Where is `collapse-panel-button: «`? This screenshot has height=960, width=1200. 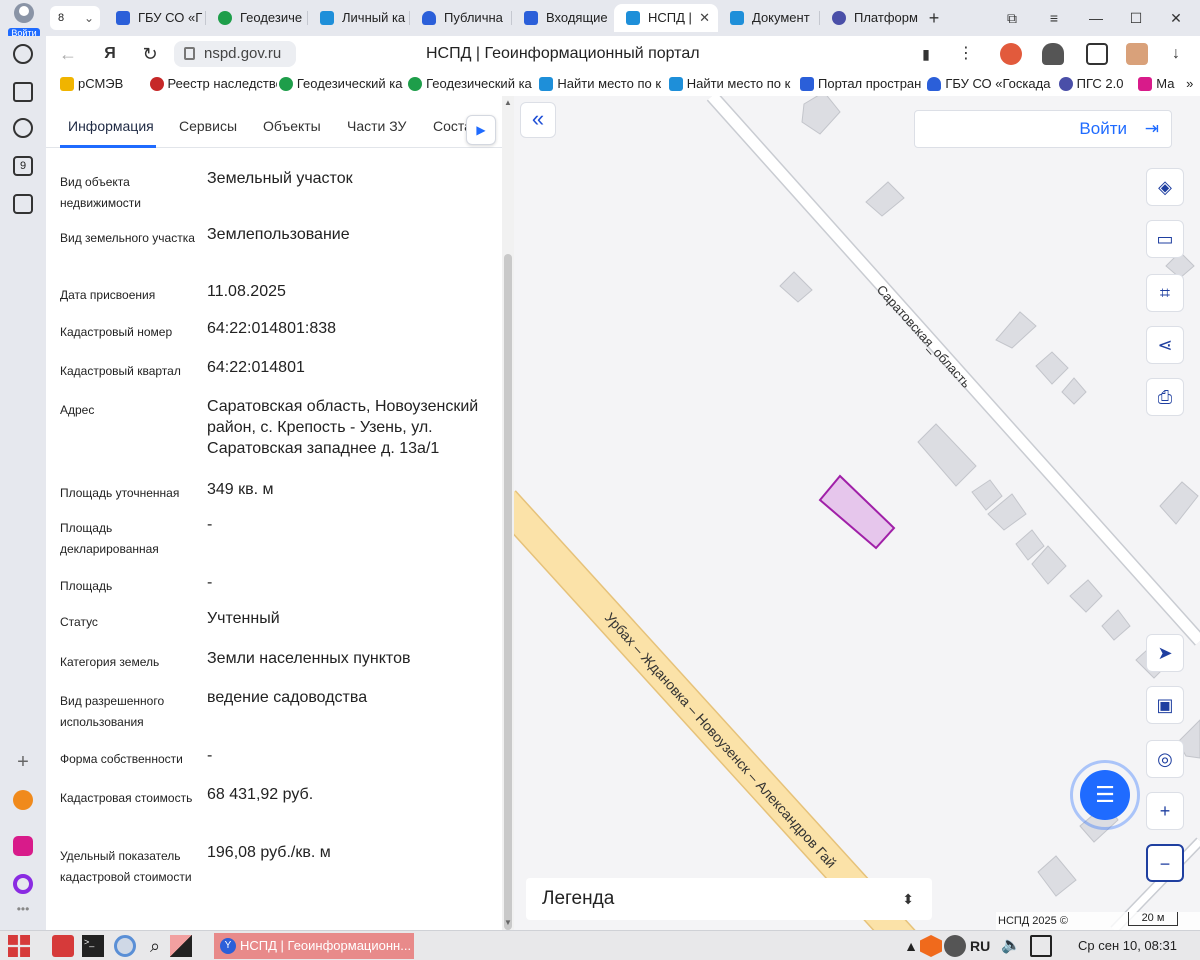 collapse-panel-button: « is located at coordinates (538, 120).